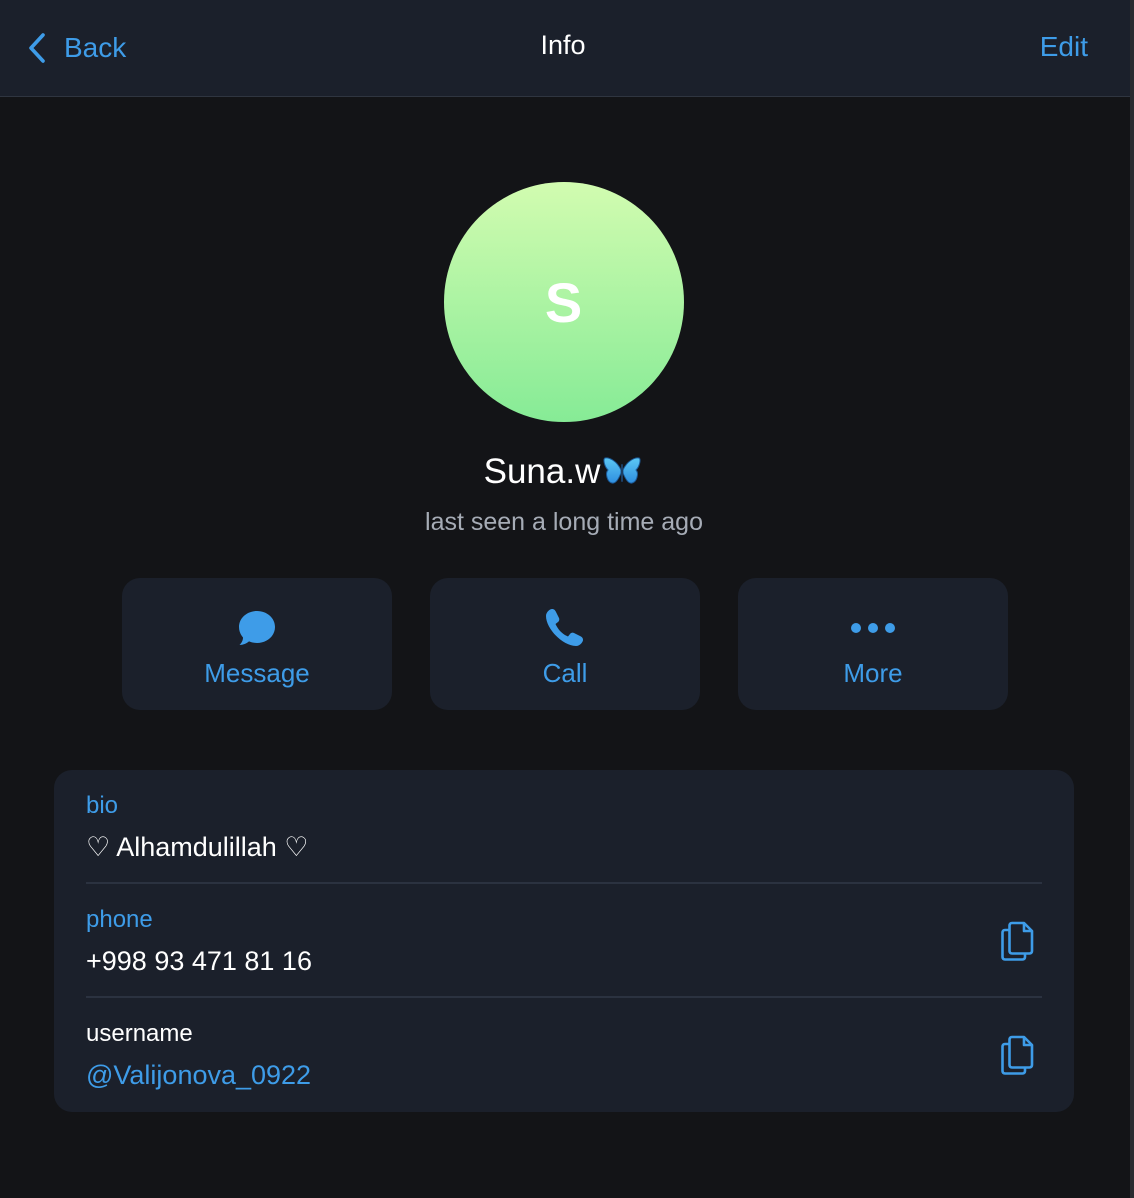 The image size is (1134, 1198). I want to click on bio-row: bio ♡ Alhamdulillah ♡, so click(564, 827).